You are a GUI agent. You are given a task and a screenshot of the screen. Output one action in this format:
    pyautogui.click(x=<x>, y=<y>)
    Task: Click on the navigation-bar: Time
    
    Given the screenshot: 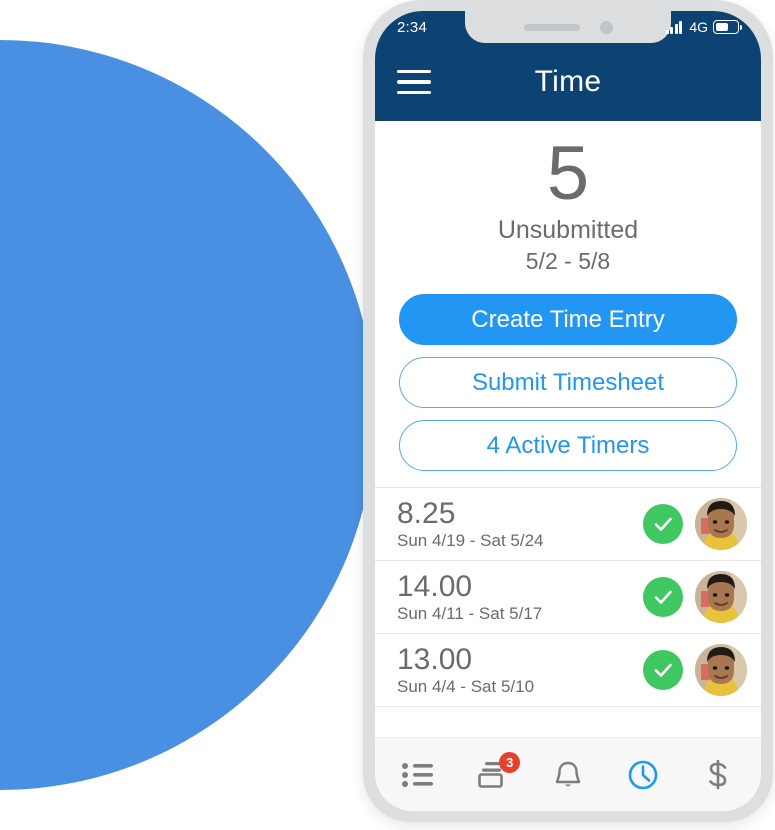 What is the action you would take?
    pyautogui.click(x=568, y=82)
    